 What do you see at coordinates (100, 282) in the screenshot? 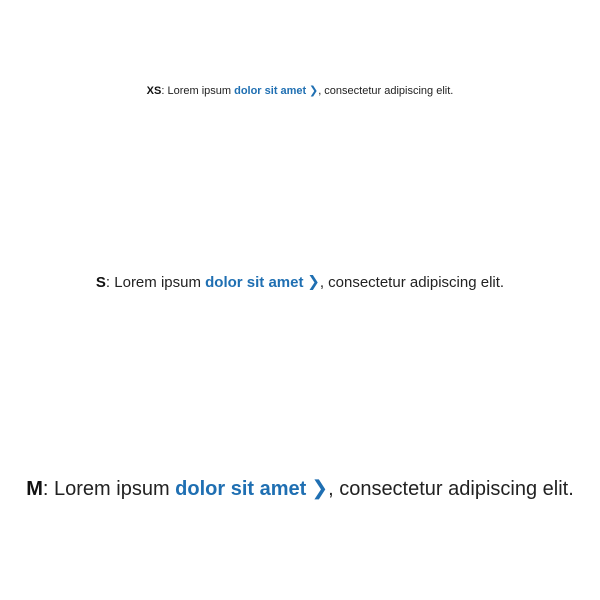
I see `size-label-s: S` at bounding box center [100, 282].